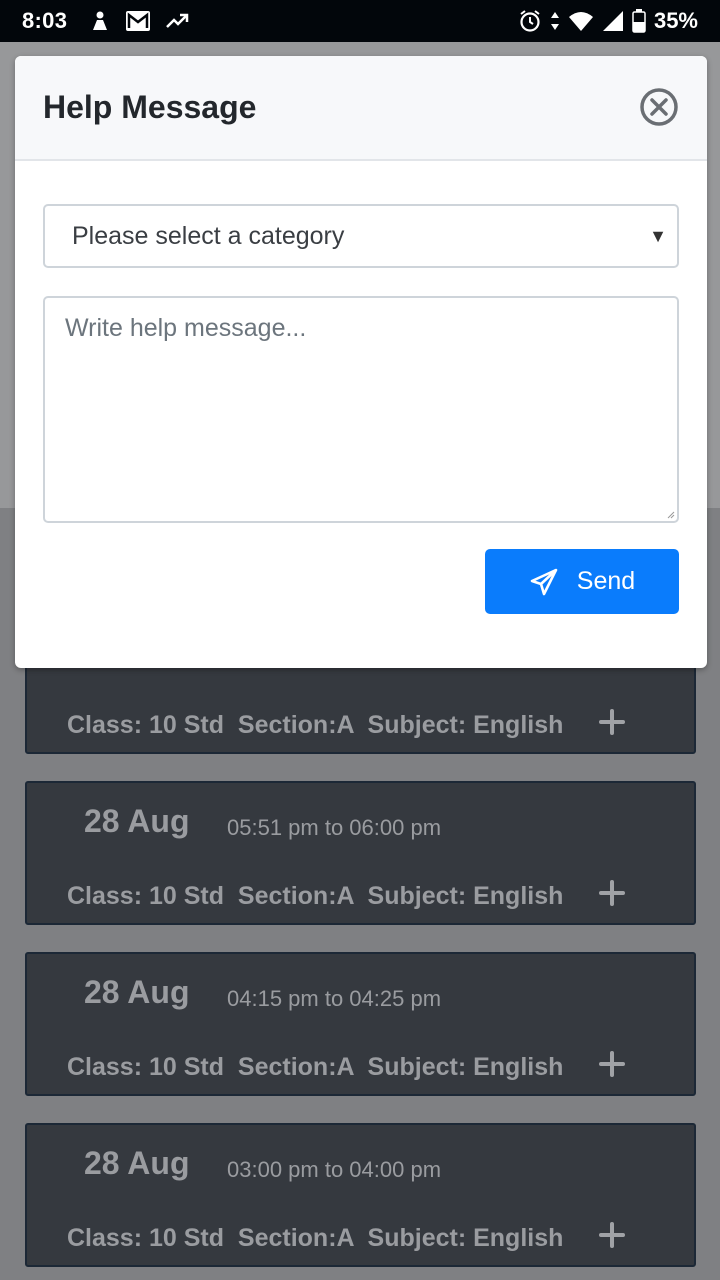 The image size is (720, 1280). What do you see at coordinates (360, 21) in the screenshot?
I see `status-bar: 8:03 35%` at bounding box center [360, 21].